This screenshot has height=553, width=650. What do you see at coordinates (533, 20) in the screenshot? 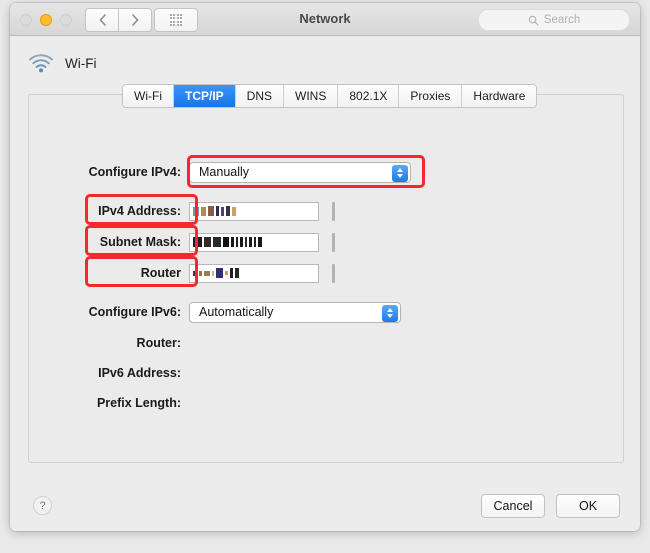
I see `search-icon` at bounding box center [533, 20].